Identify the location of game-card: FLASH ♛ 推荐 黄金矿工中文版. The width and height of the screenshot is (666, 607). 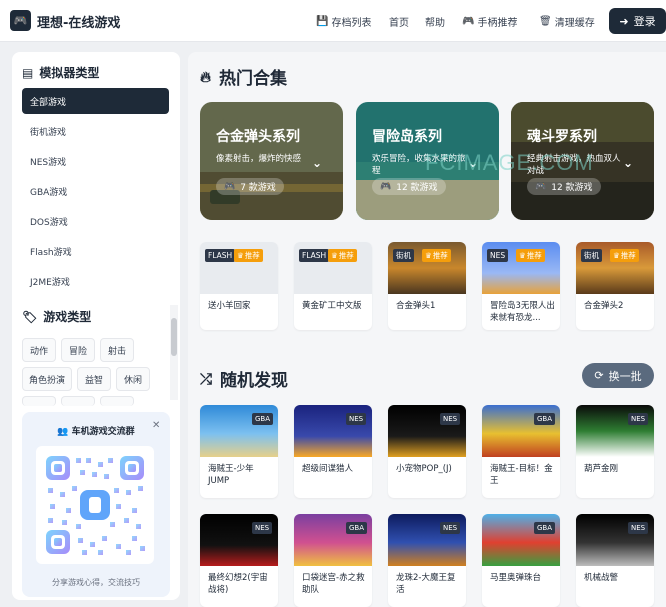
(333, 286).